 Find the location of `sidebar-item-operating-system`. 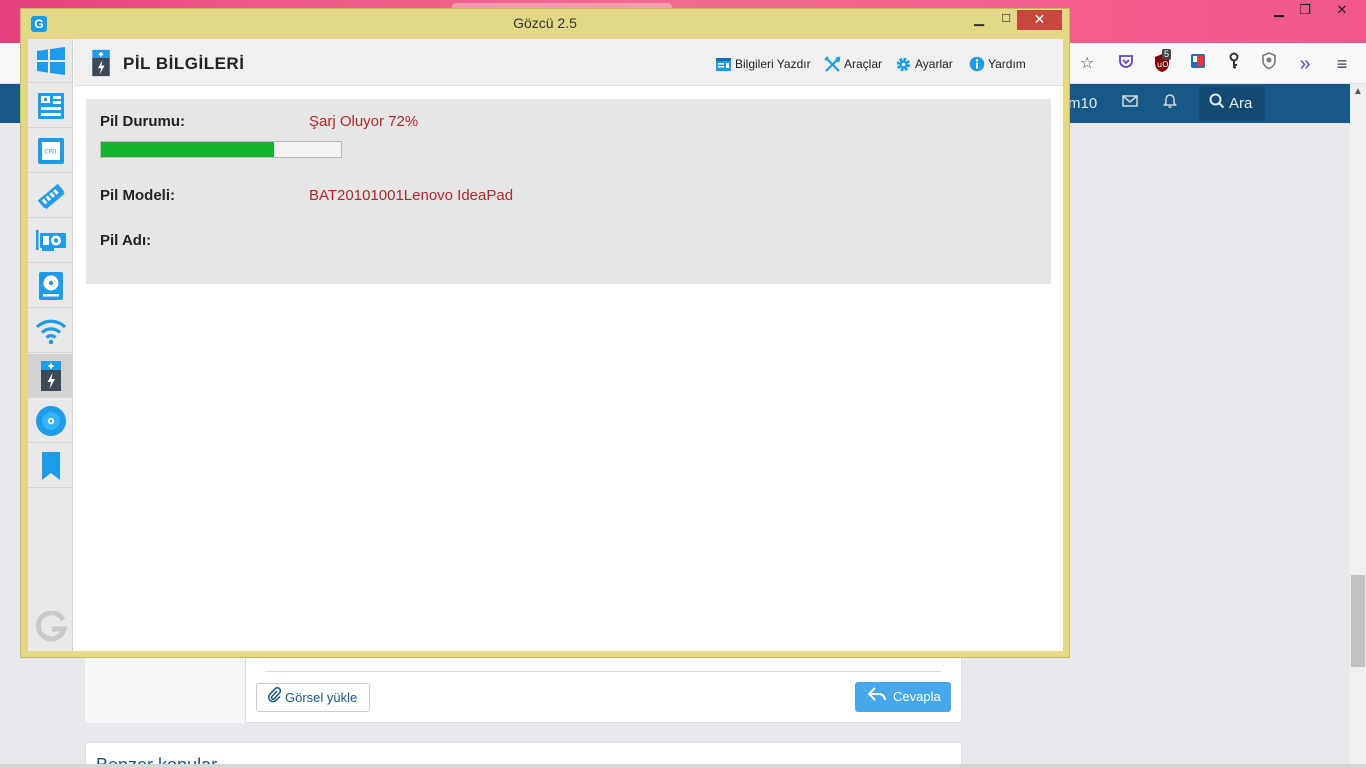

sidebar-item-operating-system is located at coordinates (50, 61).